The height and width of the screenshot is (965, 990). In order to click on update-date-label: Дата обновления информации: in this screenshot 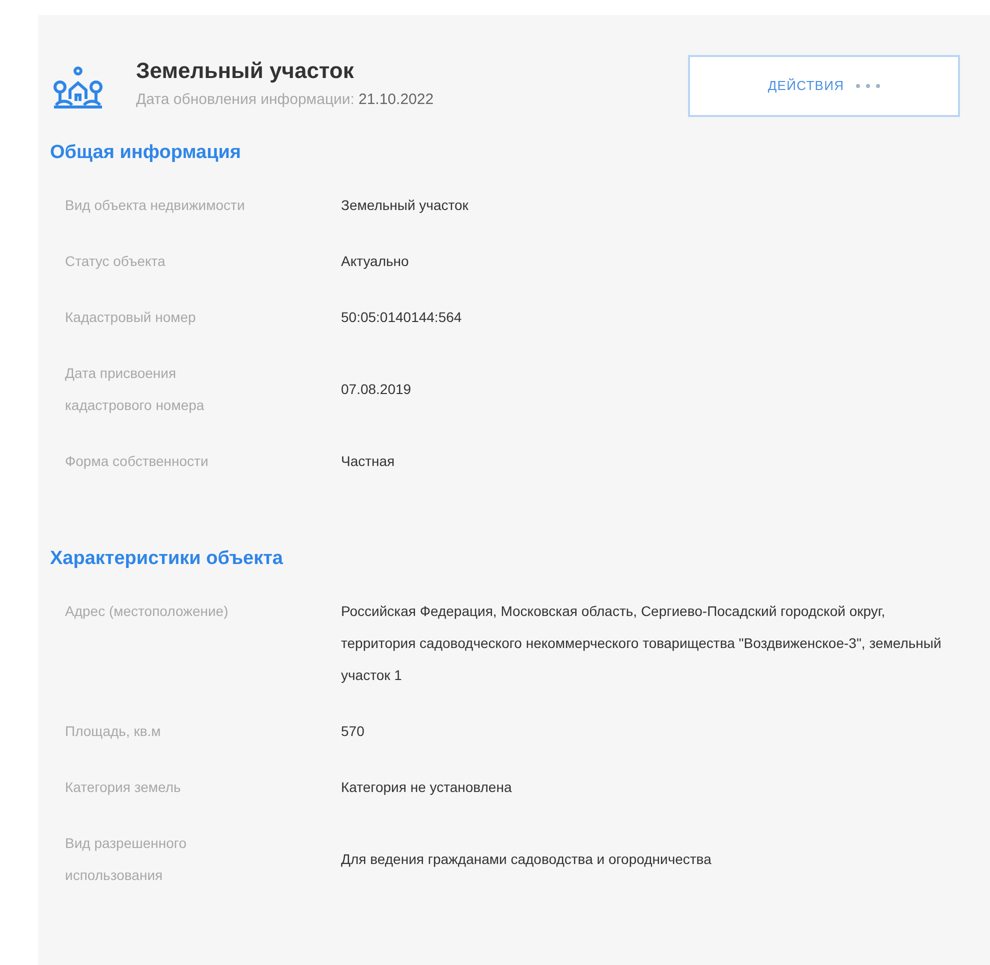, I will do `click(245, 100)`.